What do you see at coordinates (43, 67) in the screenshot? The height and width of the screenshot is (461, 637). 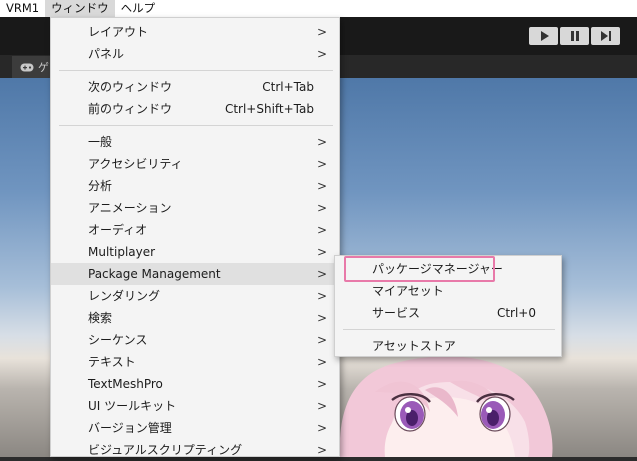 I see `tab-game-label: ゲ` at bounding box center [43, 67].